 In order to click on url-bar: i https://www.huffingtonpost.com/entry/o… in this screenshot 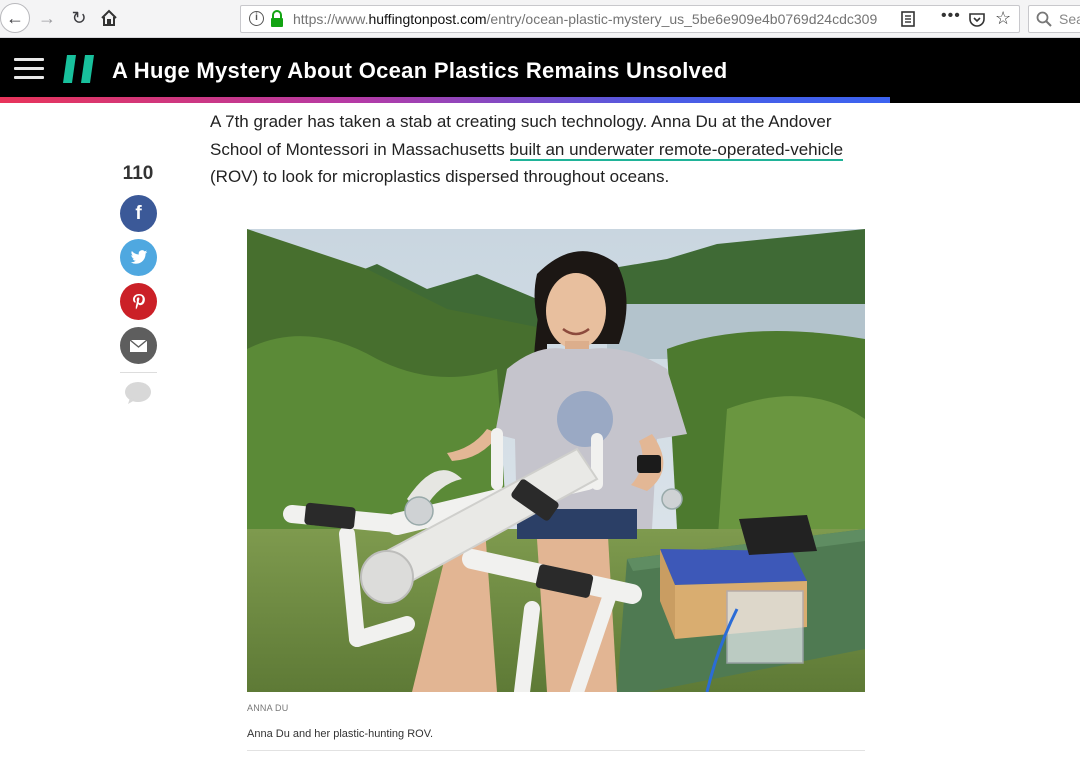, I will do `click(630, 19)`.